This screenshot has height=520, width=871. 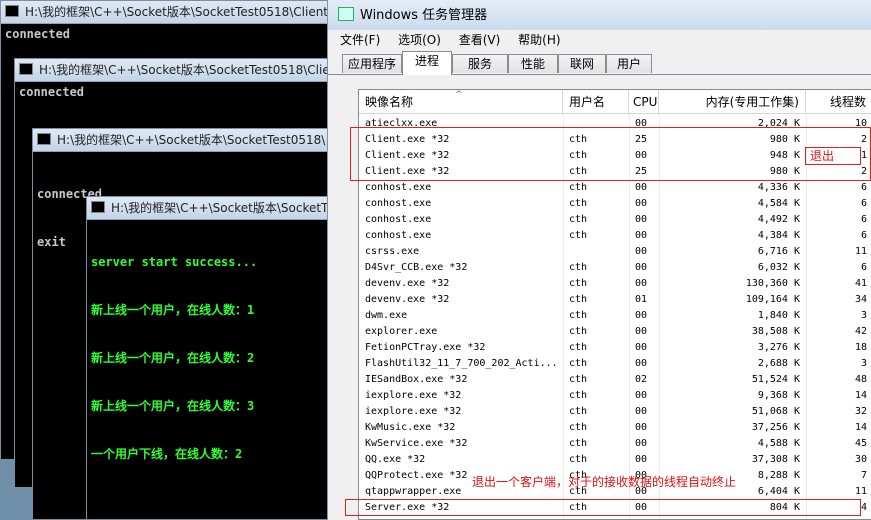 What do you see at coordinates (52, 92) in the screenshot?
I see `console-line: connected` at bounding box center [52, 92].